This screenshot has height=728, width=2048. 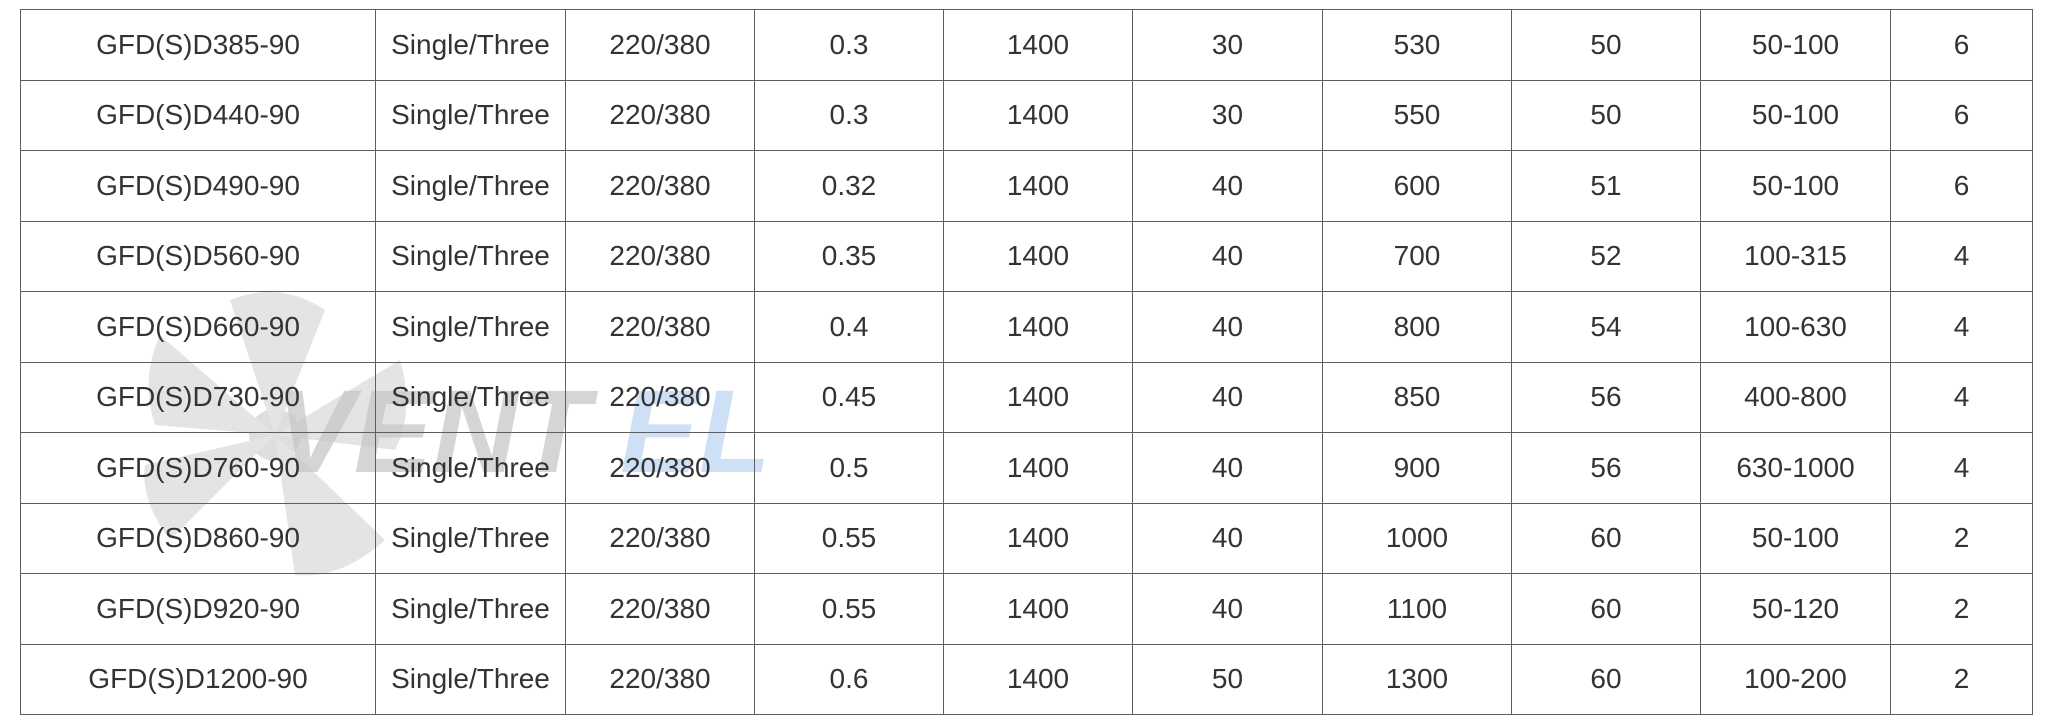 What do you see at coordinates (1417, 468) in the screenshot?
I see `table-cell-col-7: 900` at bounding box center [1417, 468].